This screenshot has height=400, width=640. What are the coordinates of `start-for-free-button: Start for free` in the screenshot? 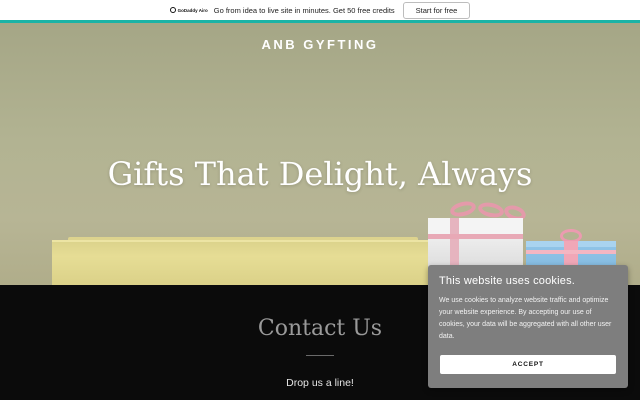 It's located at (436, 10).